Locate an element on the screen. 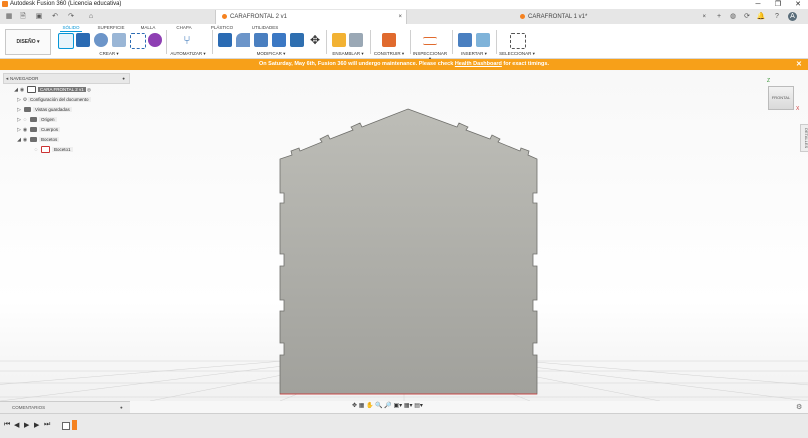 The image size is (808, 438). go-to-start-icon: ⏮ is located at coordinates (7, 425).